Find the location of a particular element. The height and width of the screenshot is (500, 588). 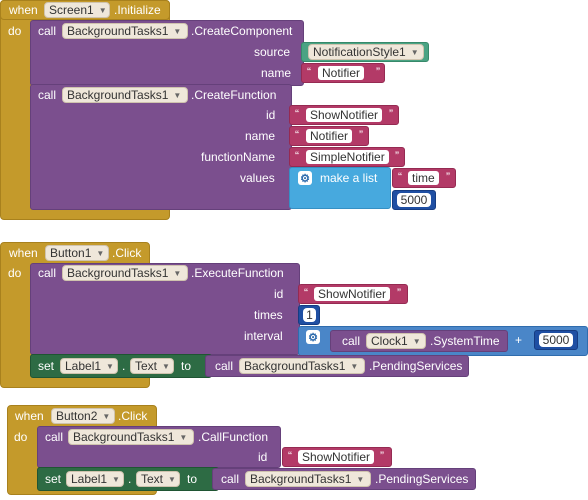

values-socket-label: values is located at coordinates (257, 178).